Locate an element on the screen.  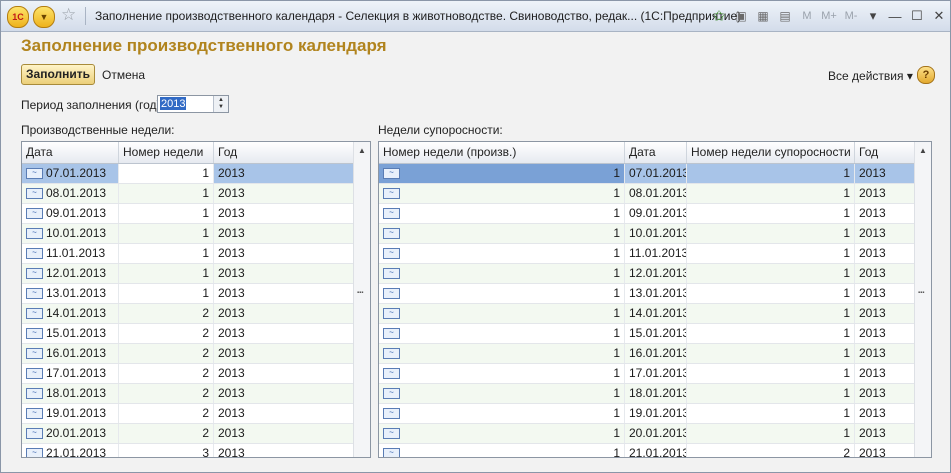
table-row: ~1 15.01.2013 1 2013 is located at coordinates (655, 334).